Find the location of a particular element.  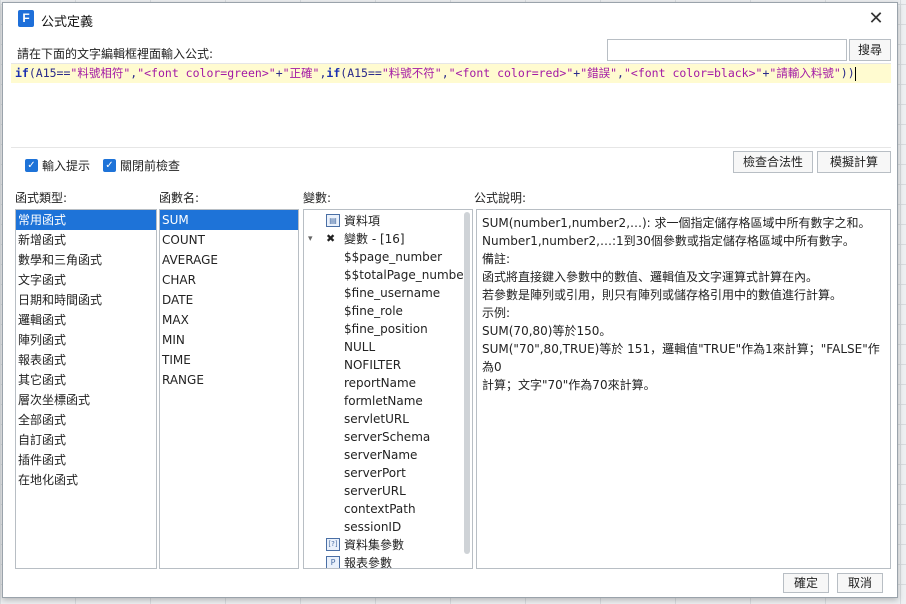

variable-item: NULL is located at coordinates (359, 347).